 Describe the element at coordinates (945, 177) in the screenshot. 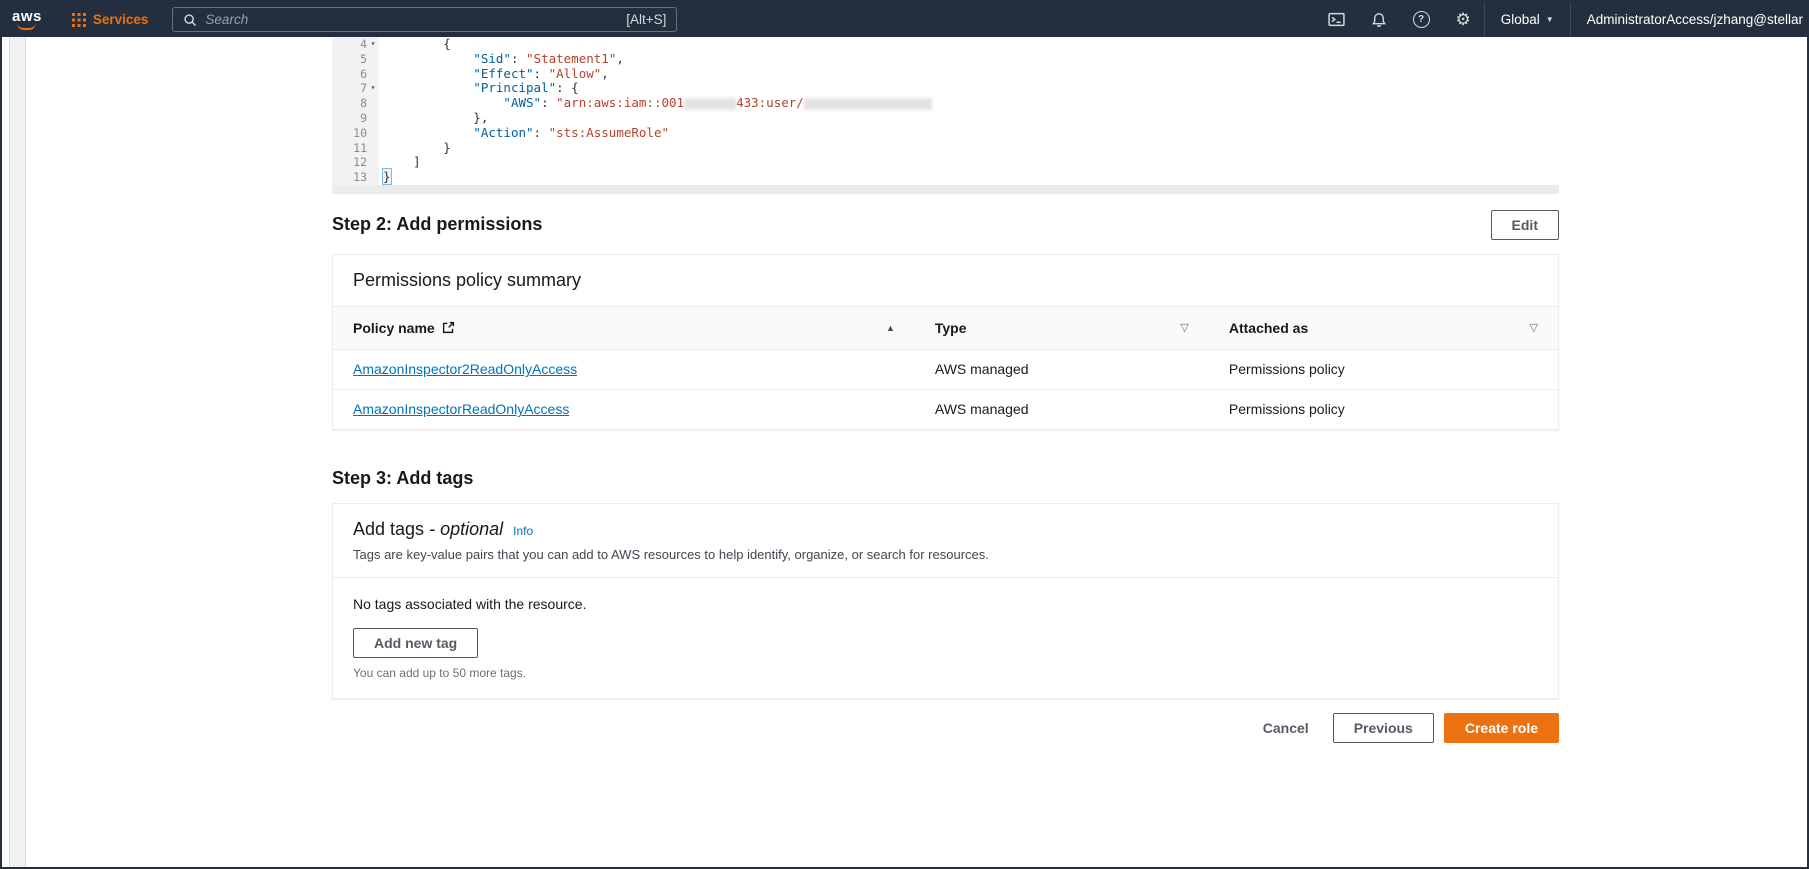

I see `editor-line: 13}` at that location.